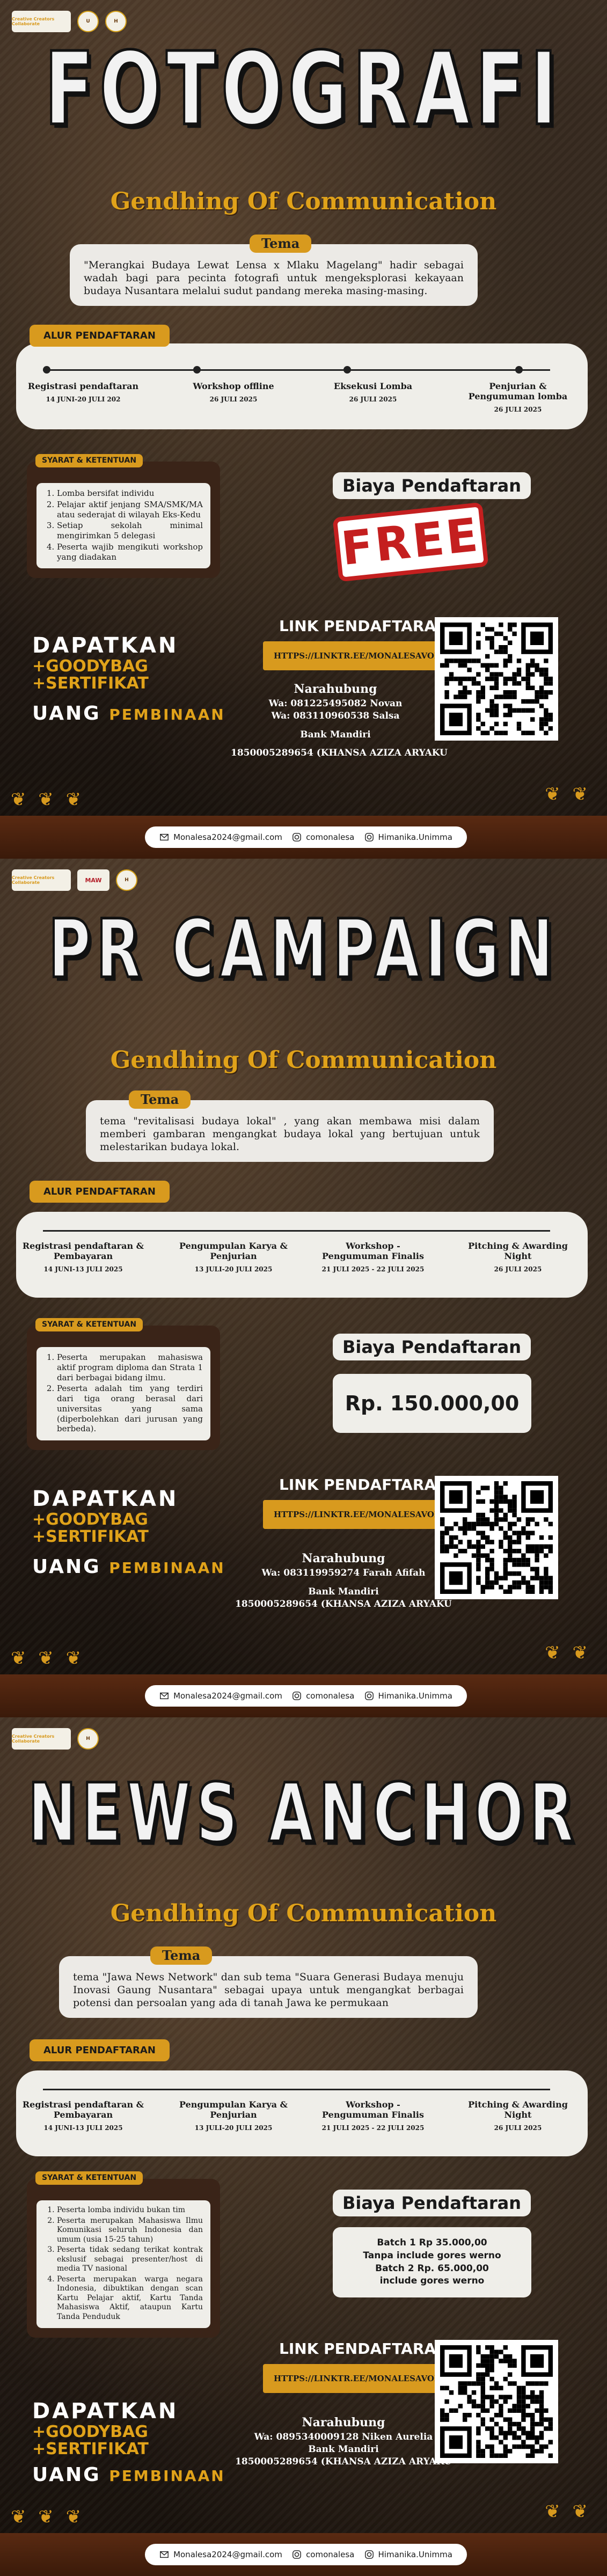  What do you see at coordinates (336, 715) in the screenshot?
I see `narahubung-line: Wa: 083110960538 Salsa` at bounding box center [336, 715].